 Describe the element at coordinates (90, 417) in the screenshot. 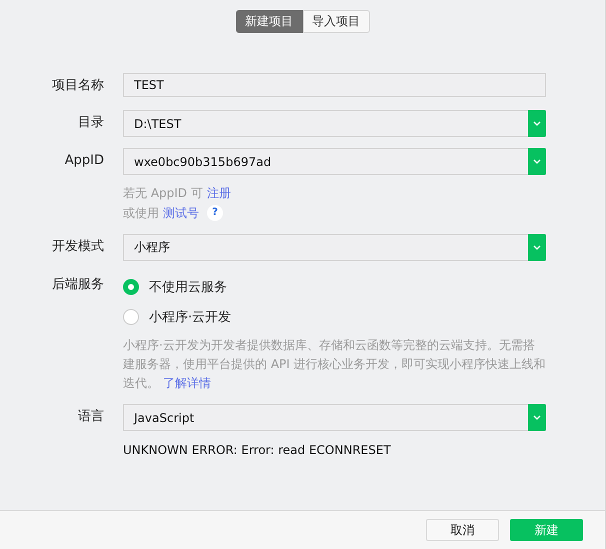

I see `field-label: 语言` at that location.